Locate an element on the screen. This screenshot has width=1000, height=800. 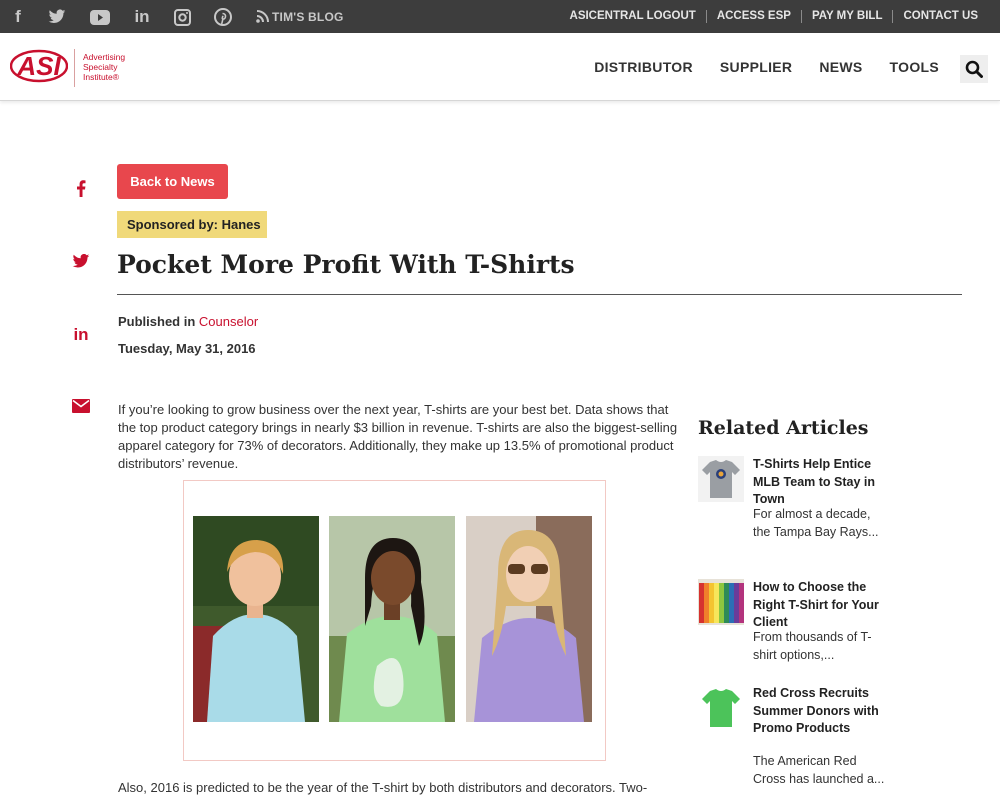
share-email-icon is located at coordinates (81, 409).